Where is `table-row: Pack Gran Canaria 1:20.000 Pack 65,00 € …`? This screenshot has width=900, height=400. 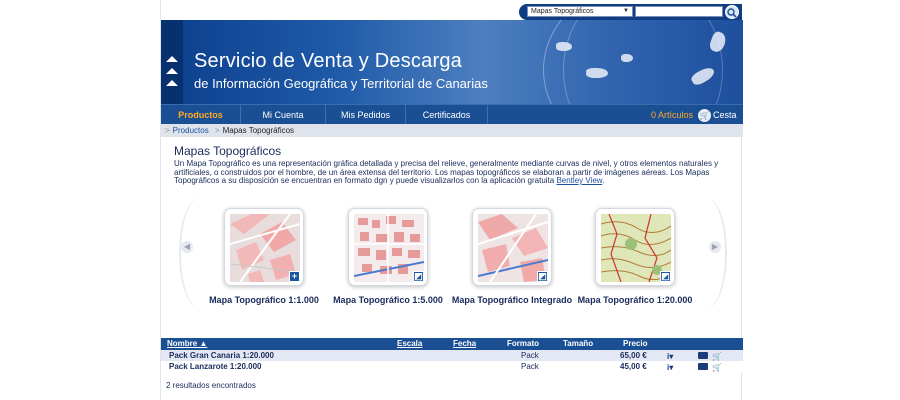 table-row: Pack Gran Canaria 1:20.000 Pack 65,00 € … is located at coordinates (452, 355).